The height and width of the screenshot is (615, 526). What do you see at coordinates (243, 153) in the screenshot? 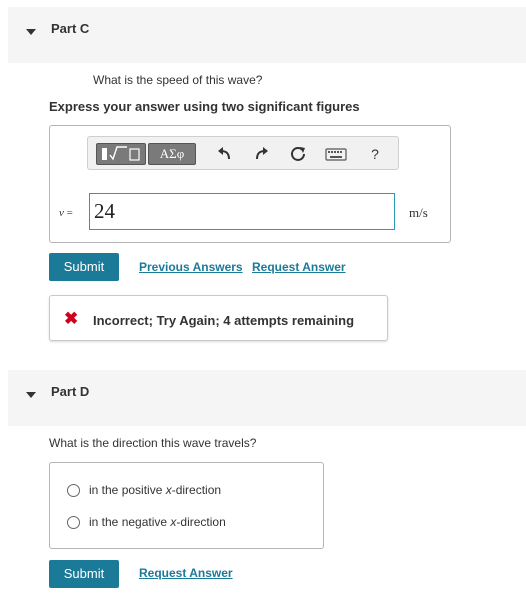
I see `math-toolbar: ΑΣφ ?` at bounding box center [243, 153].